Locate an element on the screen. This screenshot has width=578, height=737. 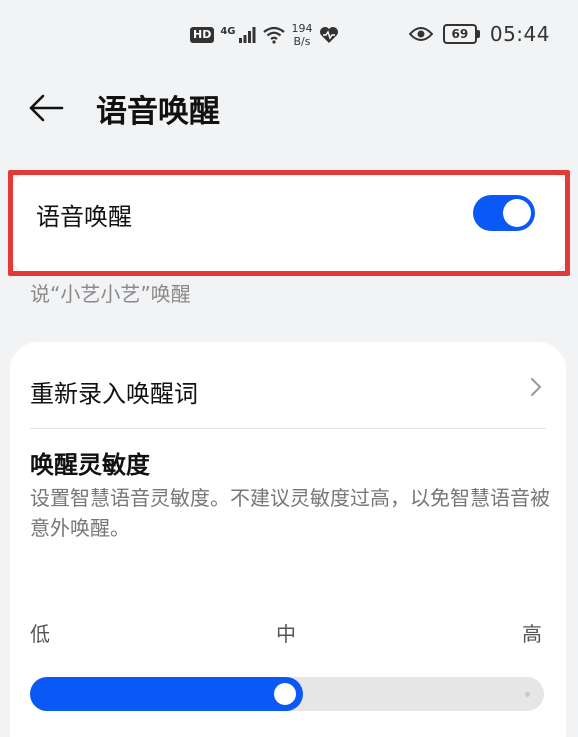
toggle-knob is located at coordinates (517, 213).